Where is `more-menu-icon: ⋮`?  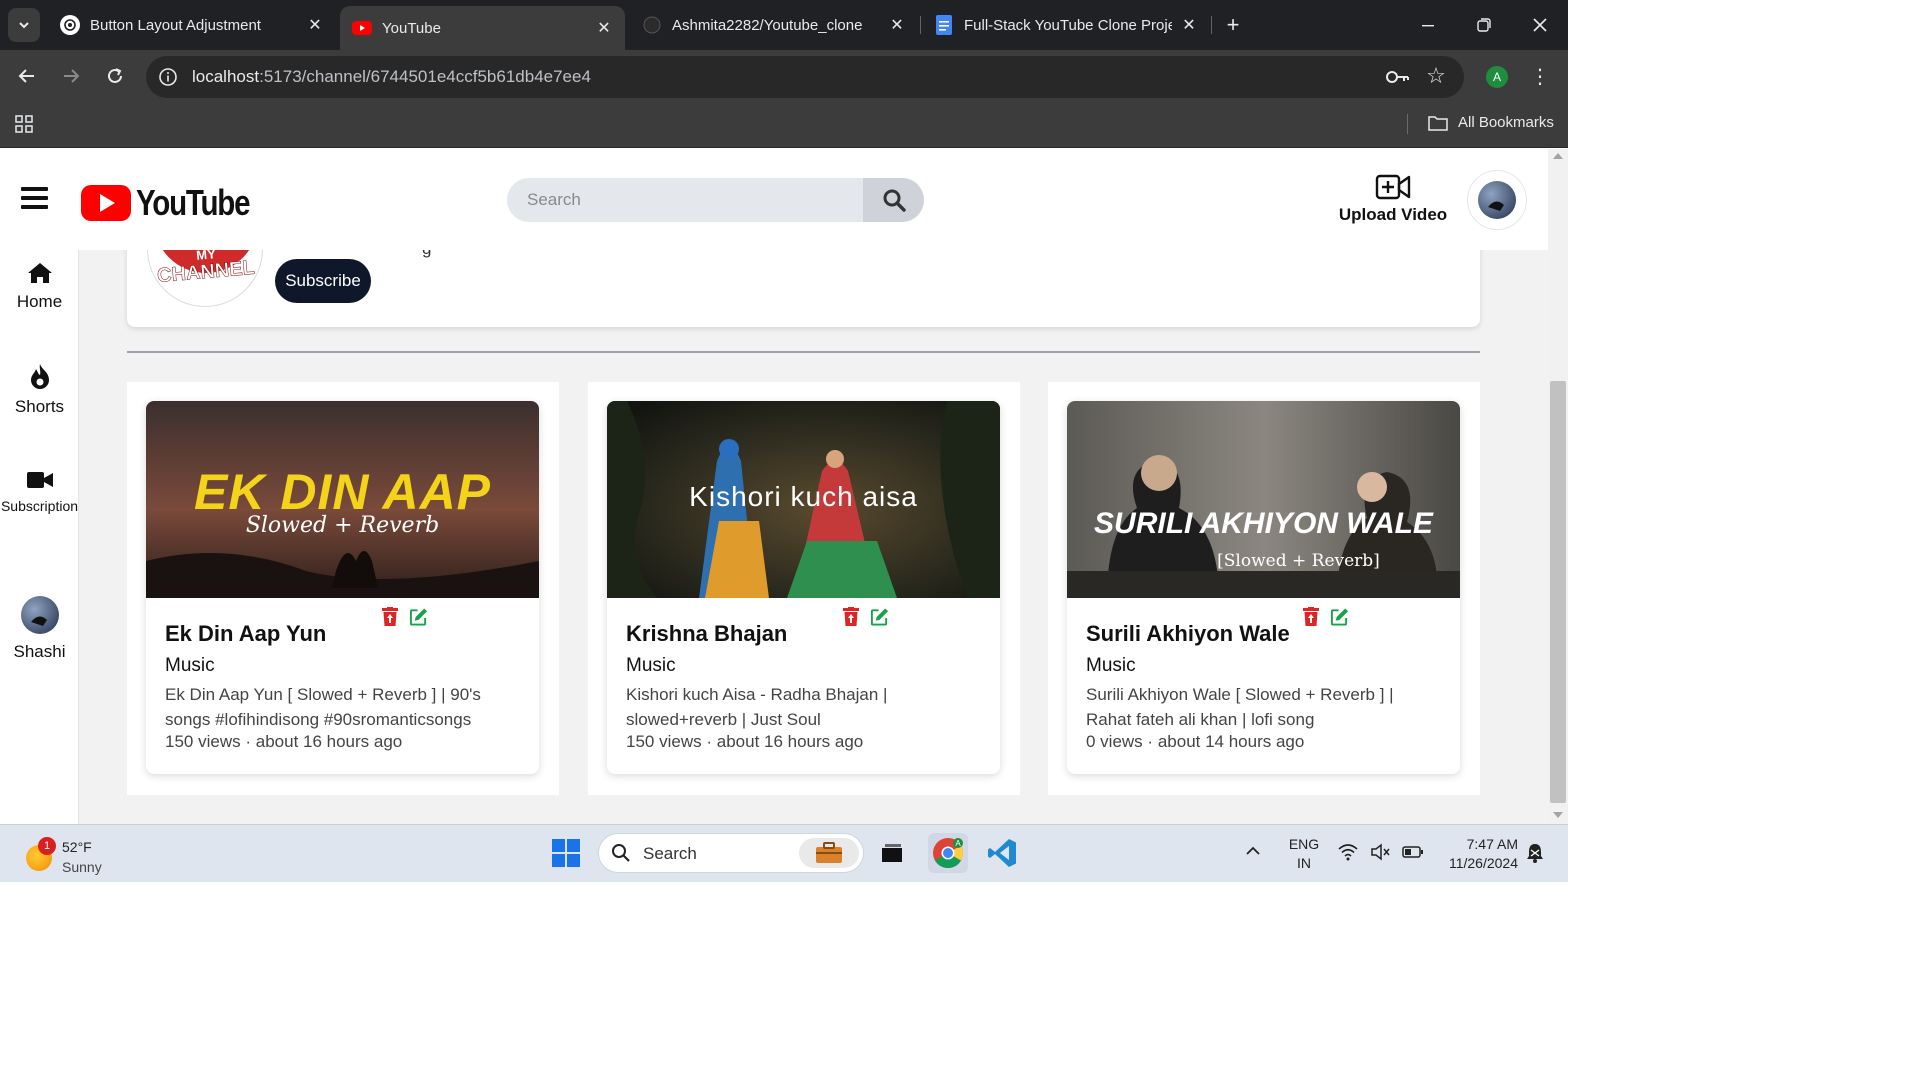
more-menu-icon: ⋮ is located at coordinates (1540, 77).